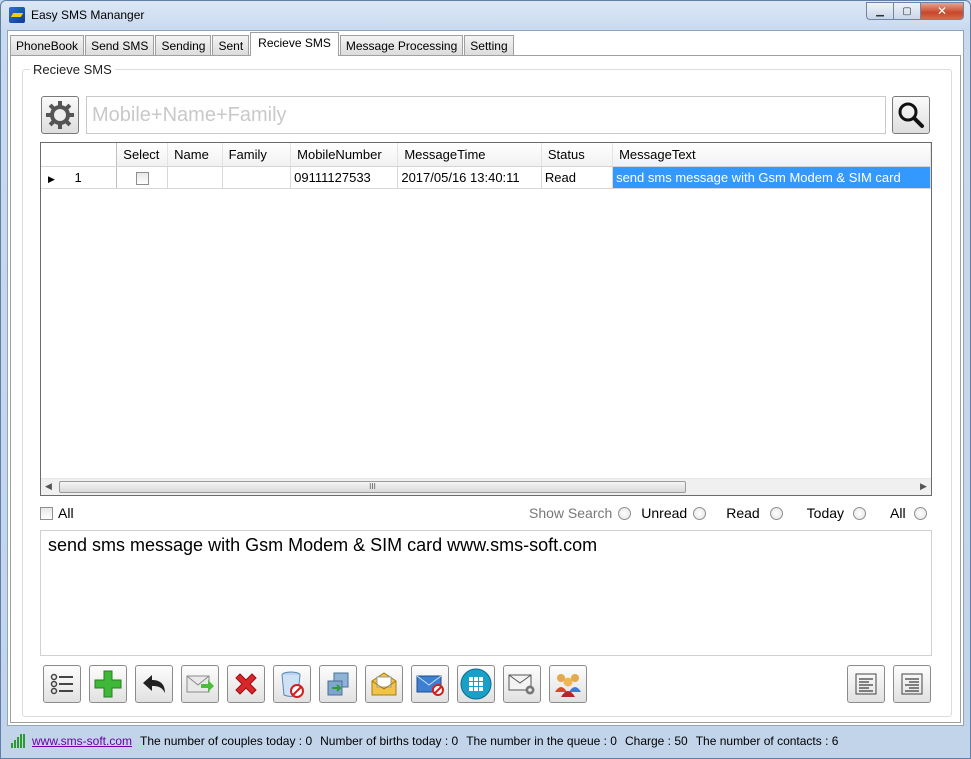 This screenshot has height=759, width=971. Describe the element at coordinates (66, 513) in the screenshot. I see `select-all-label: All` at that location.